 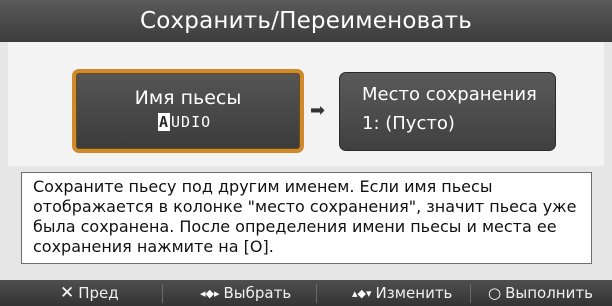 I want to click on execute-button: ○ Выполнить, so click(x=540, y=293).